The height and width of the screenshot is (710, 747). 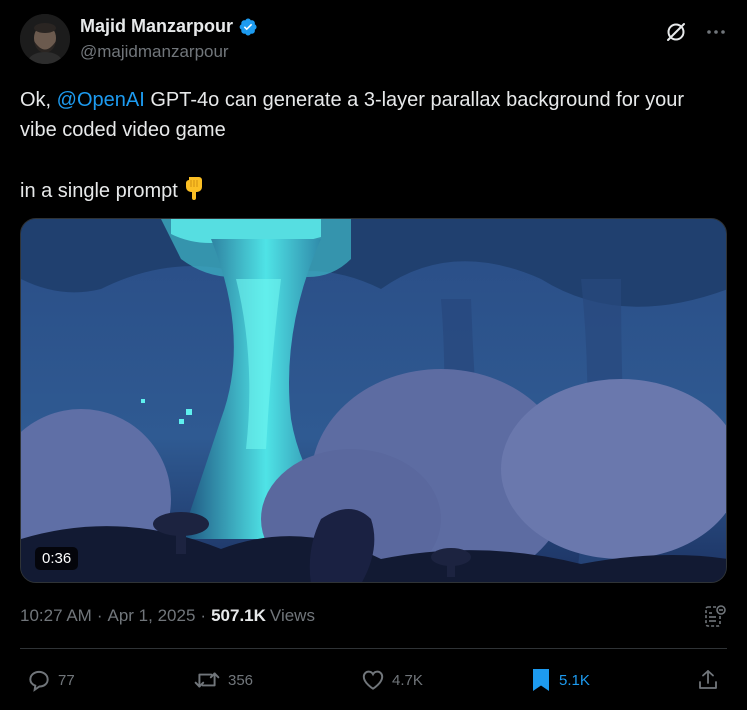 I want to click on tweet-time: 10:27 AM, so click(x=56, y=616).